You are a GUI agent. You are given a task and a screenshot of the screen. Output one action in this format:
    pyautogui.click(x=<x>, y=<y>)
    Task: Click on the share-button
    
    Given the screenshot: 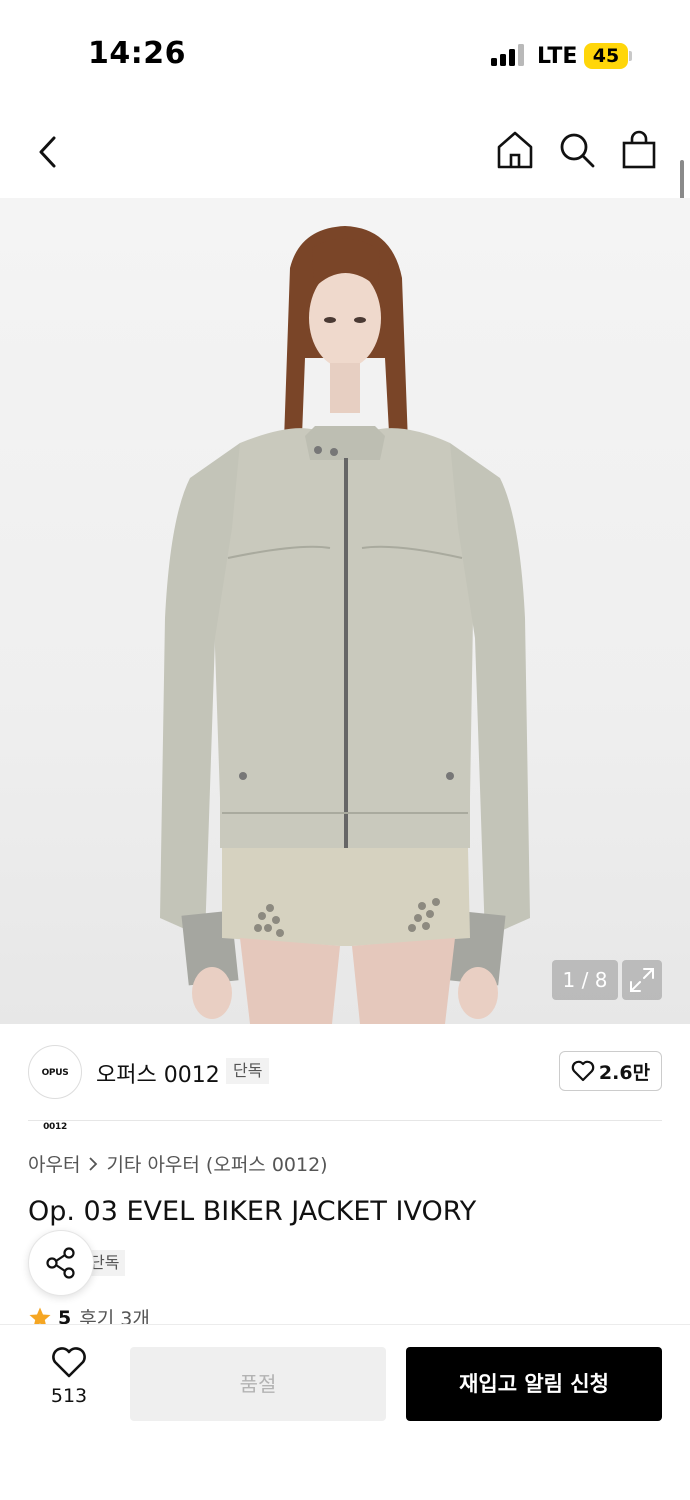 What is the action you would take?
    pyautogui.click(x=61, y=1263)
    